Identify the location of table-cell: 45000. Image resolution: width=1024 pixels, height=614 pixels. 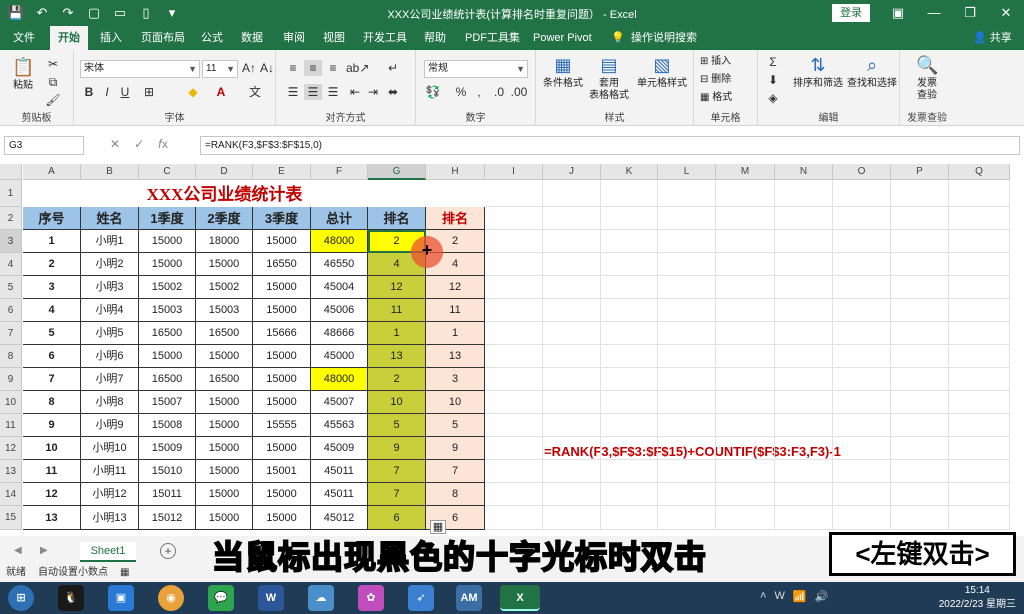
(339, 356).